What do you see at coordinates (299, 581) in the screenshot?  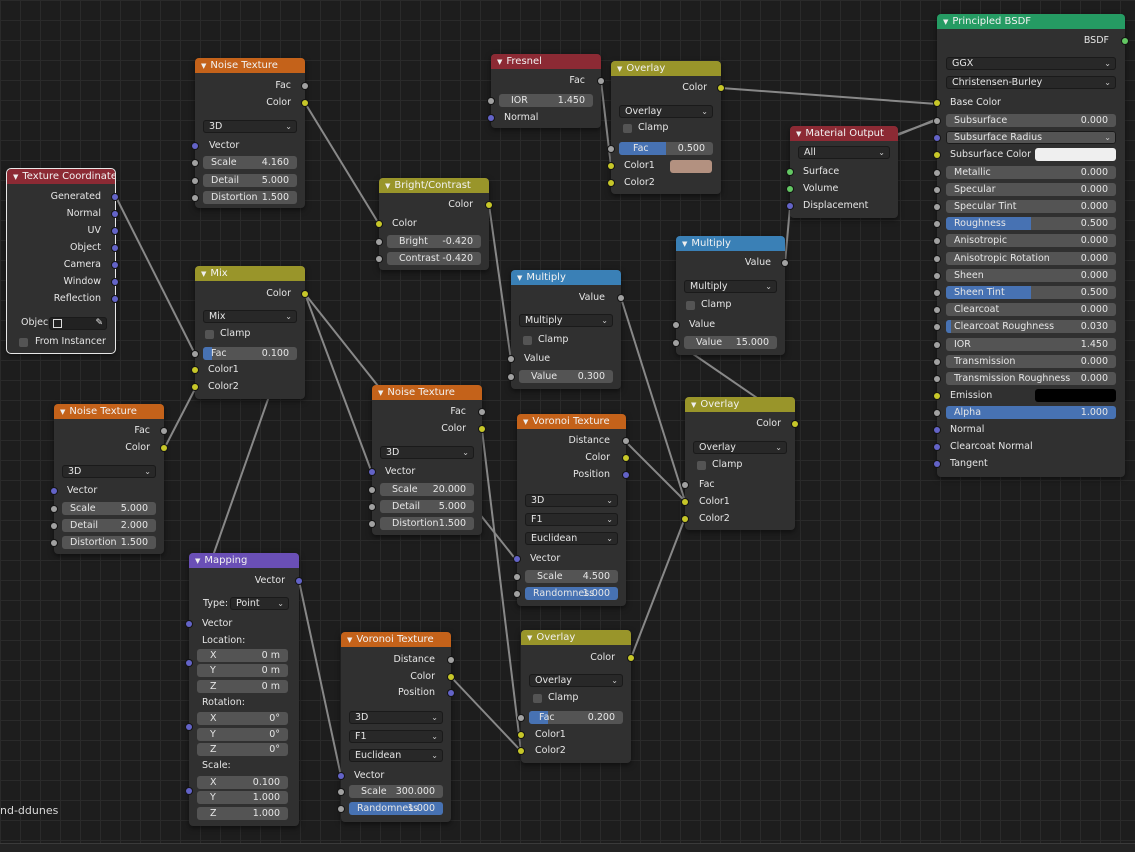 I see `socket-vector-out` at bounding box center [299, 581].